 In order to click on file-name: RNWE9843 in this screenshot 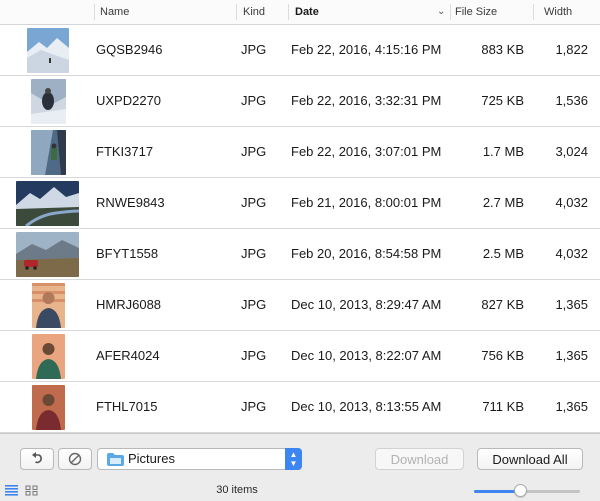, I will do `click(130, 202)`.